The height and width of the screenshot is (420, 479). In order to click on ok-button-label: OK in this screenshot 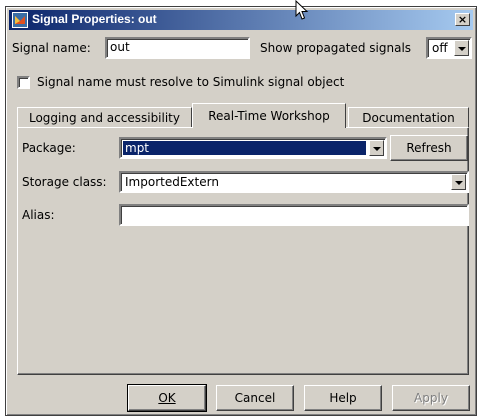, I will do `click(167, 398)`.